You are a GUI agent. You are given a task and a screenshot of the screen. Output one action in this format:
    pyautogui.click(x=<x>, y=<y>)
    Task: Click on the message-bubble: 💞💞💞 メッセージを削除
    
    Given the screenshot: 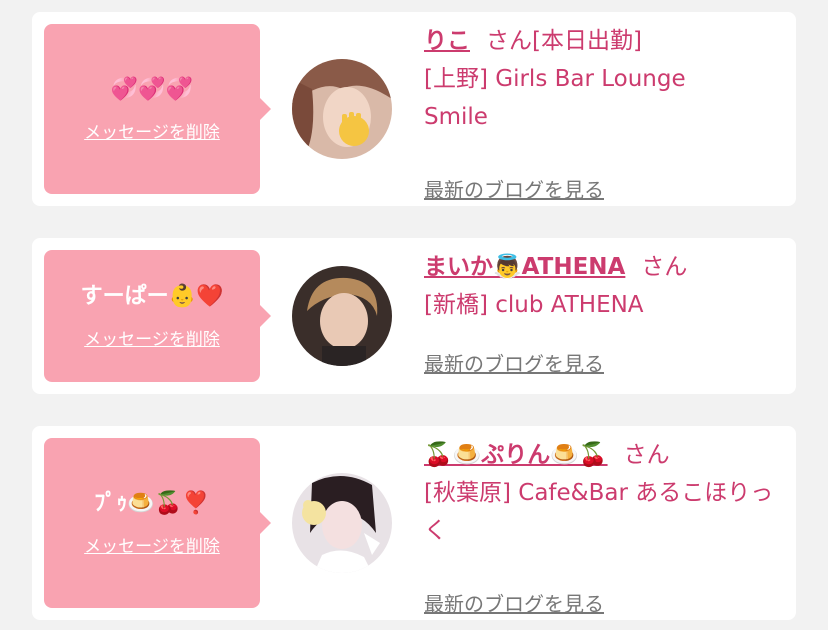 What is the action you would take?
    pyautogui.click(x=157, y=109)
    